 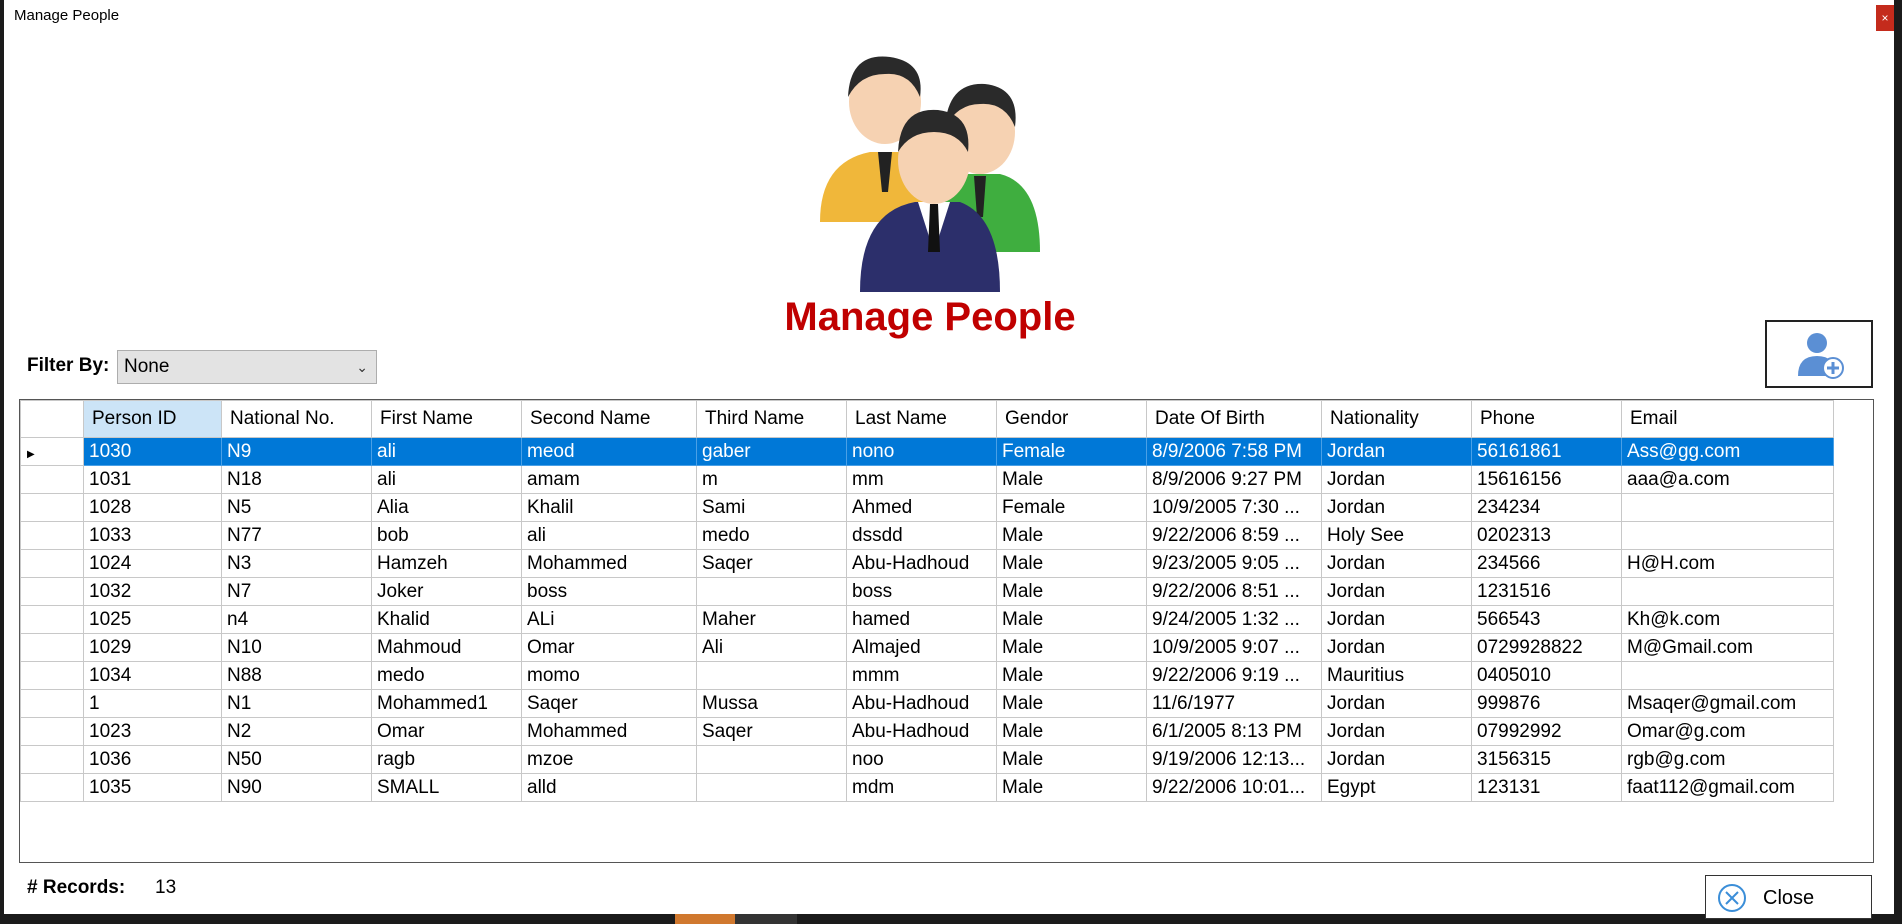 I want to click on table-cell: medo, so click(x=771, y=535).